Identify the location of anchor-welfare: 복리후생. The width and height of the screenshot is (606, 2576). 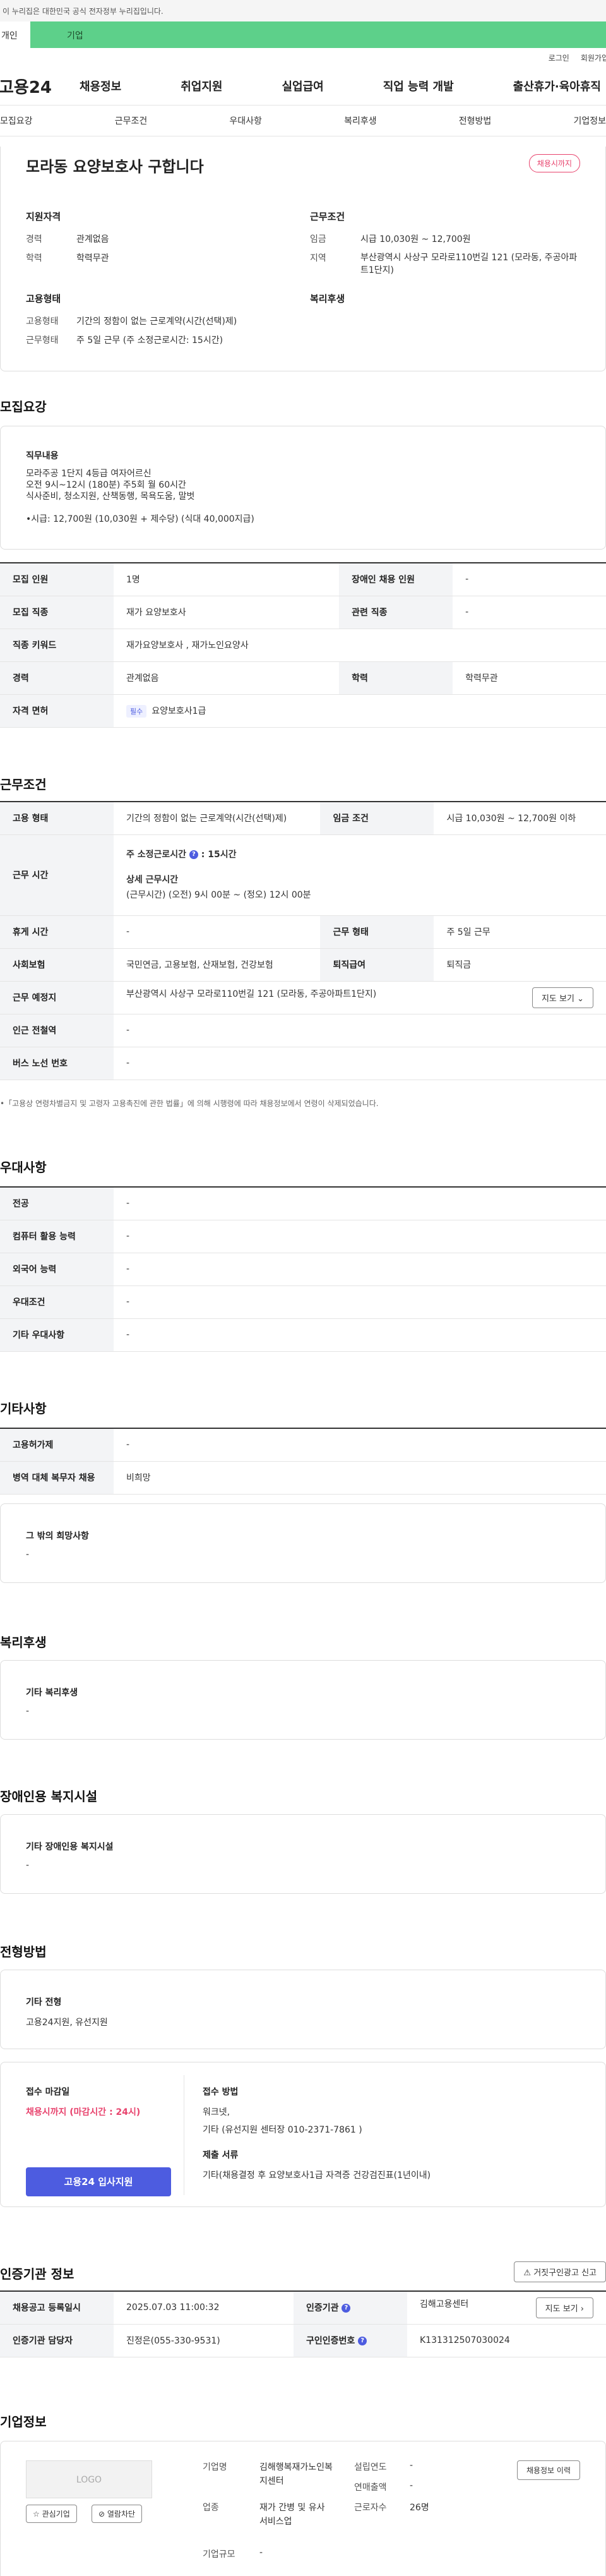
(360, 120).